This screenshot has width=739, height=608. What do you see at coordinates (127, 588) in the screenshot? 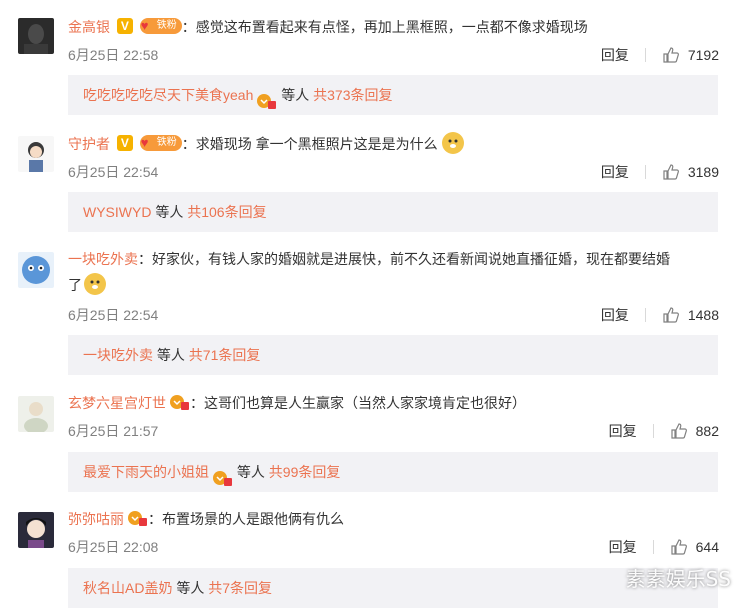
I see `reply-user-link: 秋名山AD盖奶` at bounding box center [127, 588].